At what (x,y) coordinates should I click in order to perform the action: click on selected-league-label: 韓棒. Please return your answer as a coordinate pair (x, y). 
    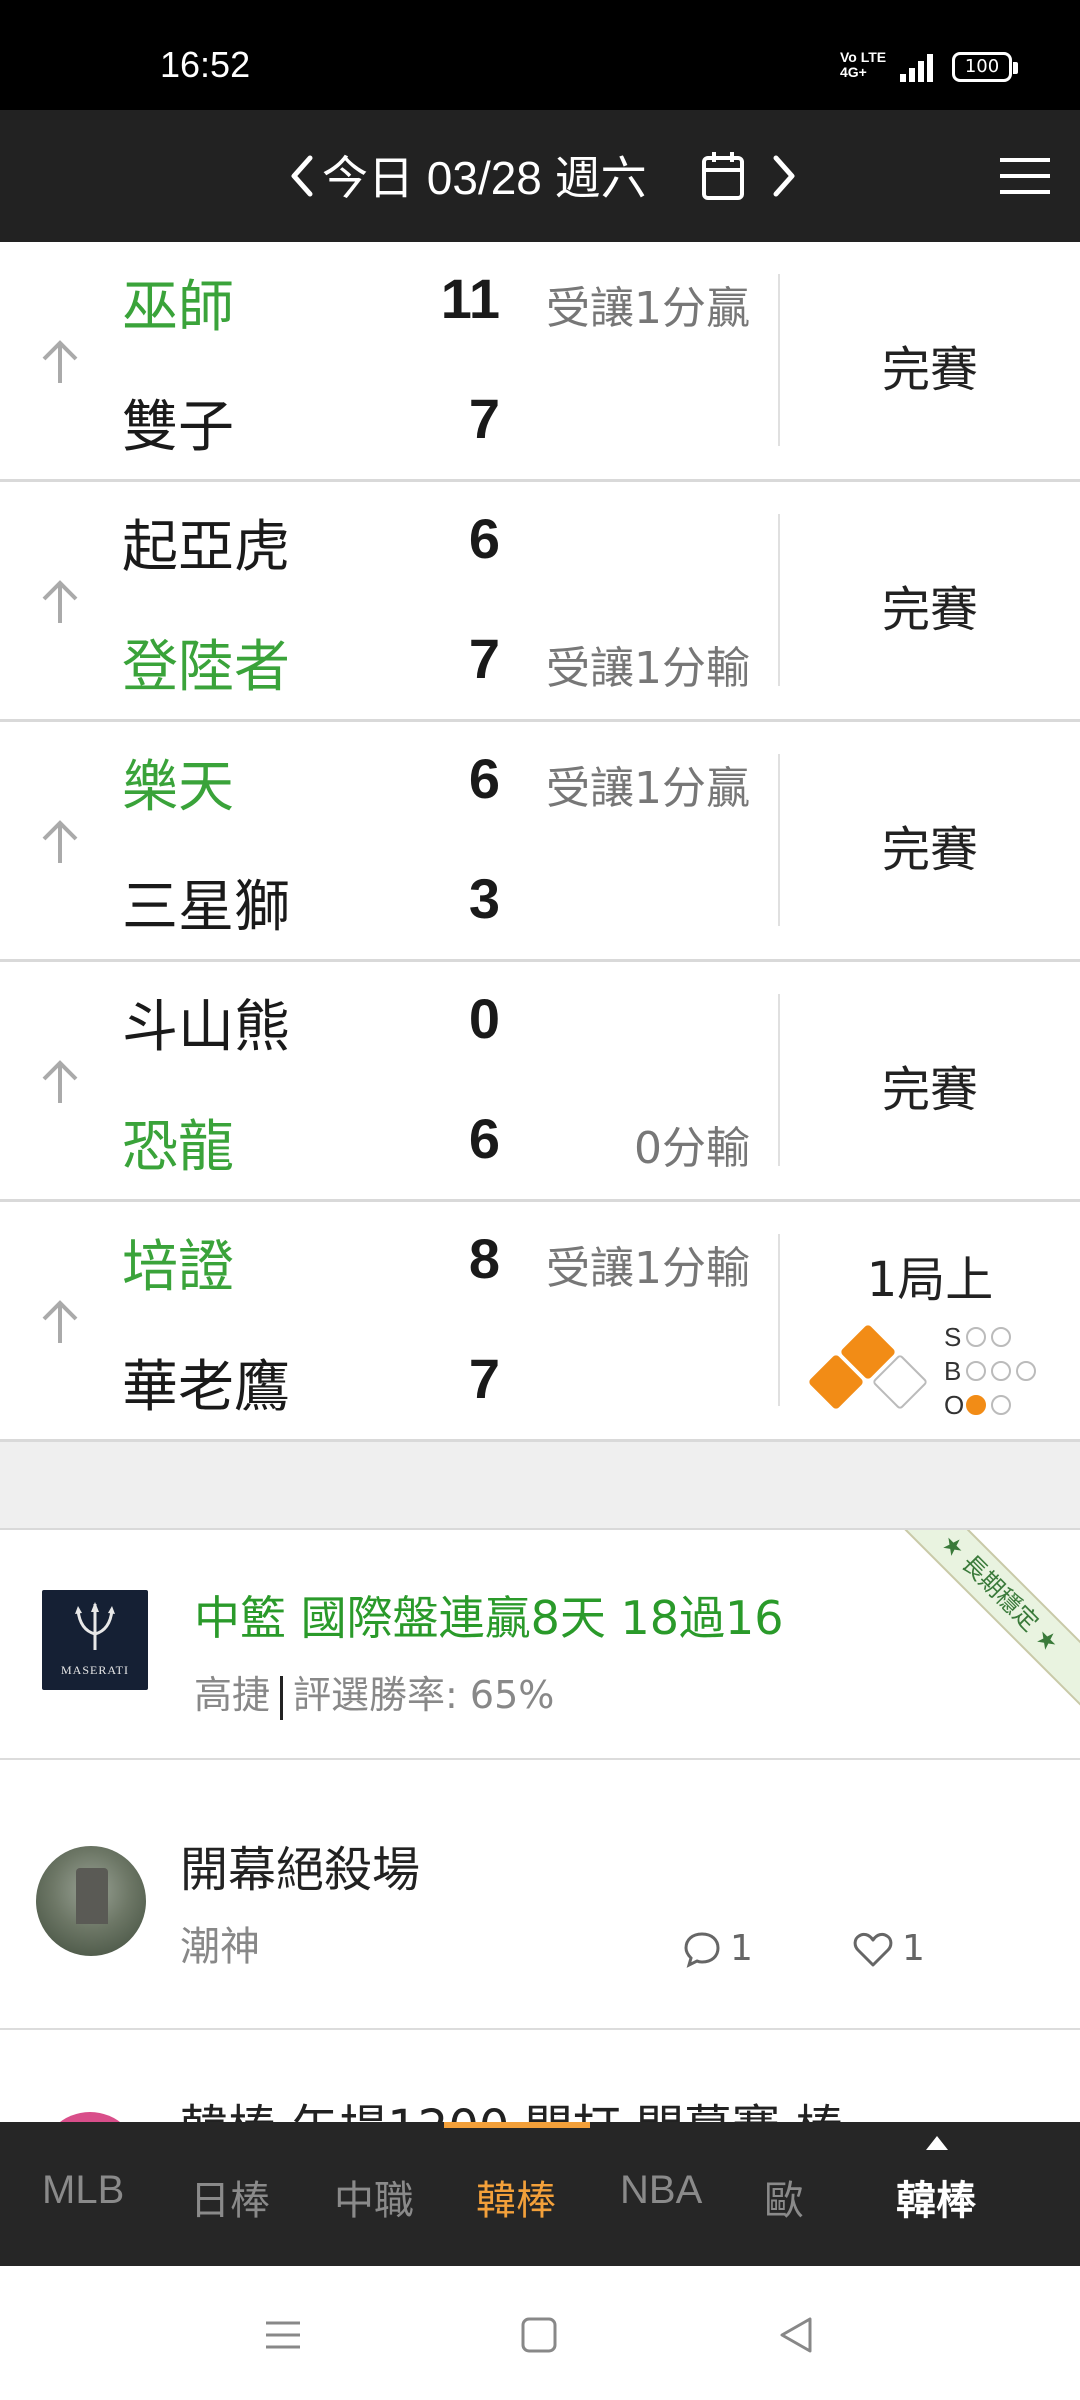
    Looking at the image, I should click on (936, 2197).